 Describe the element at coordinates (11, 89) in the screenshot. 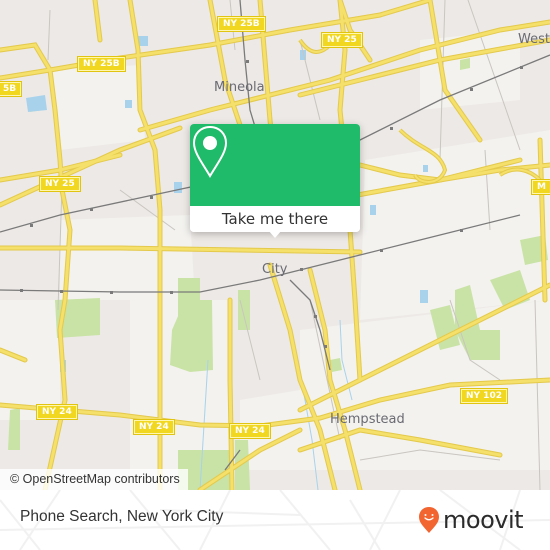

I see `route-shield-ny25b: 5B` at that location.